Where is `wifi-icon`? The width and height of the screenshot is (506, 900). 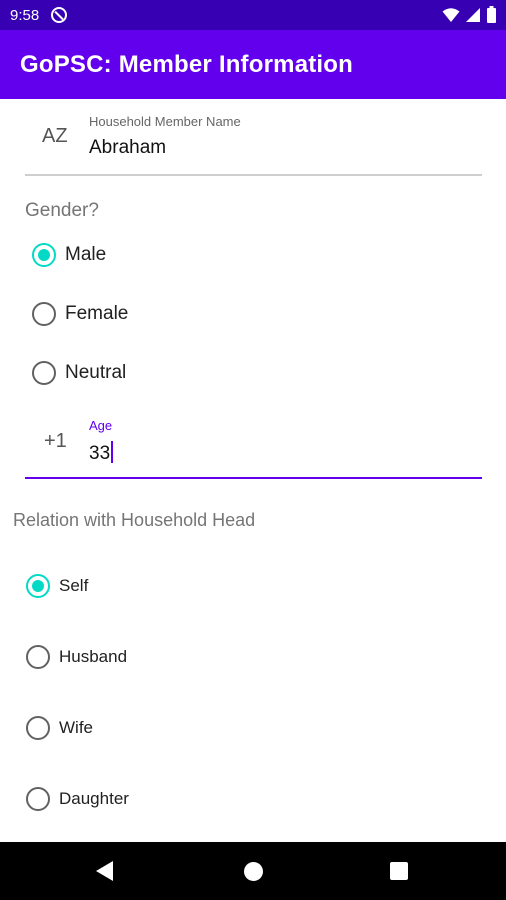
wifi-icon is located at coordinates (451, 14).